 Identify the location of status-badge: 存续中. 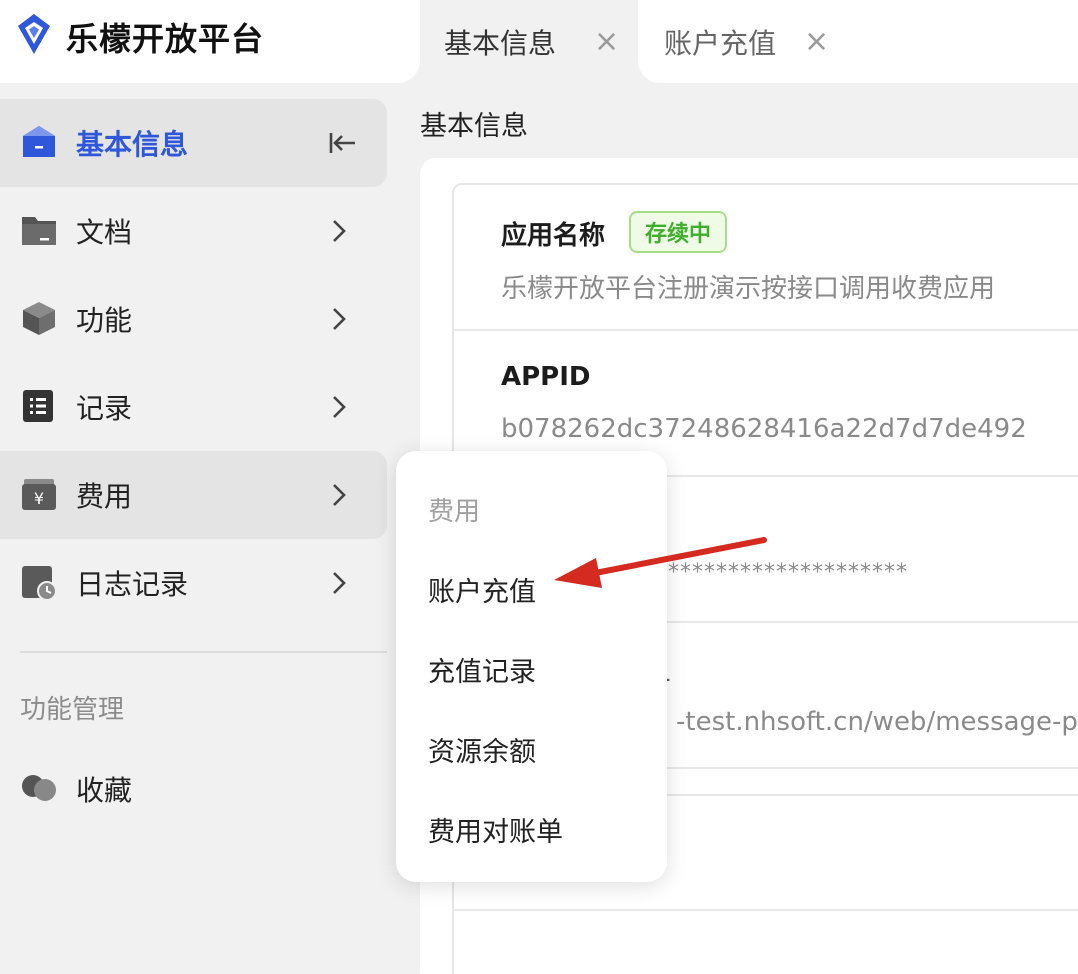
(678, 232).